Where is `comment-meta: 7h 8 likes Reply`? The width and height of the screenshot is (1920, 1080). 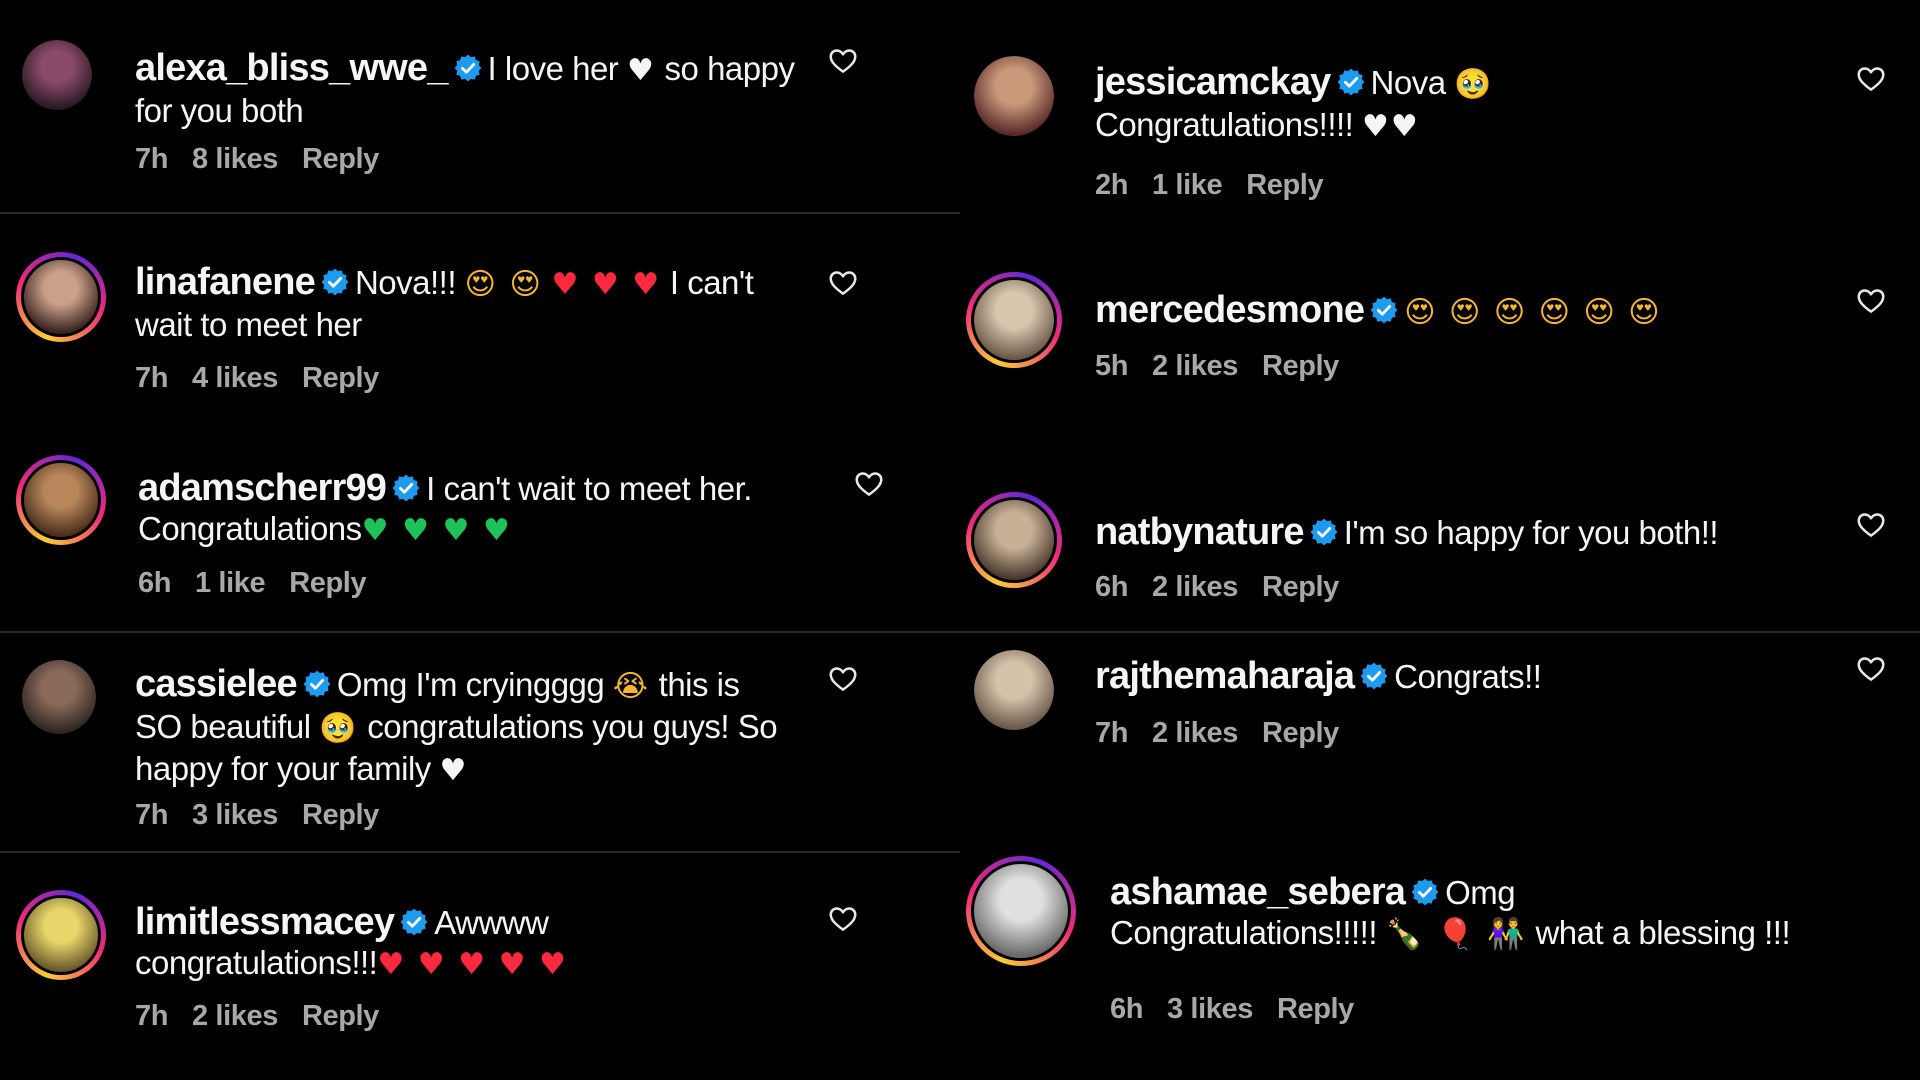 comment-meta: 7h 8 likes Reply is located at coordinates (269, 159).